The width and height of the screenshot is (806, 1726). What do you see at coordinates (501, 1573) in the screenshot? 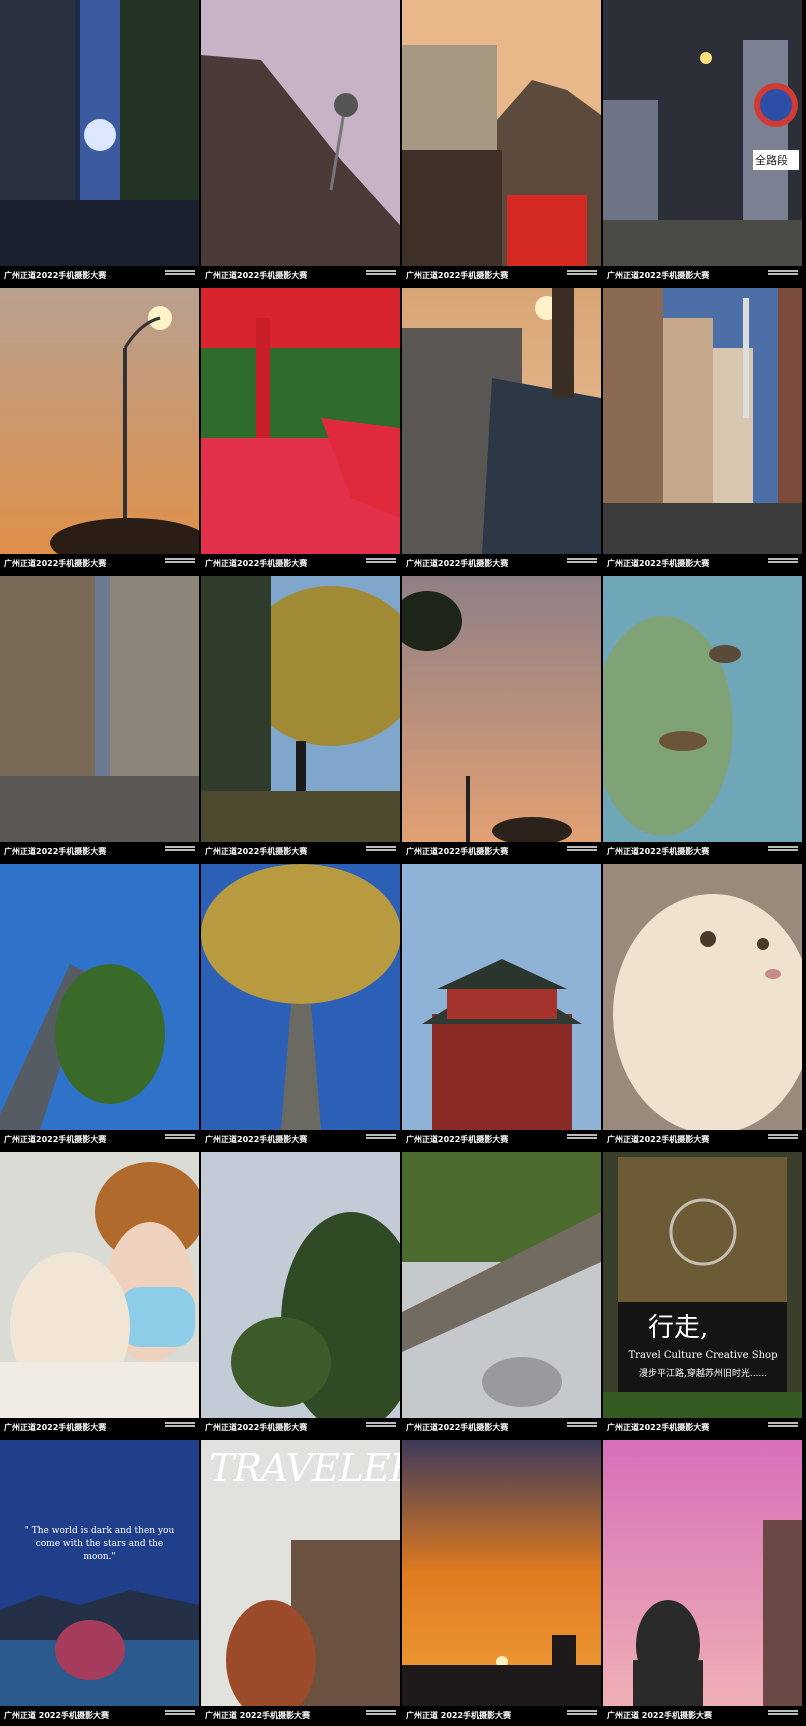
I see `photo-orange-sunset` at bounding box center [501, 1573].